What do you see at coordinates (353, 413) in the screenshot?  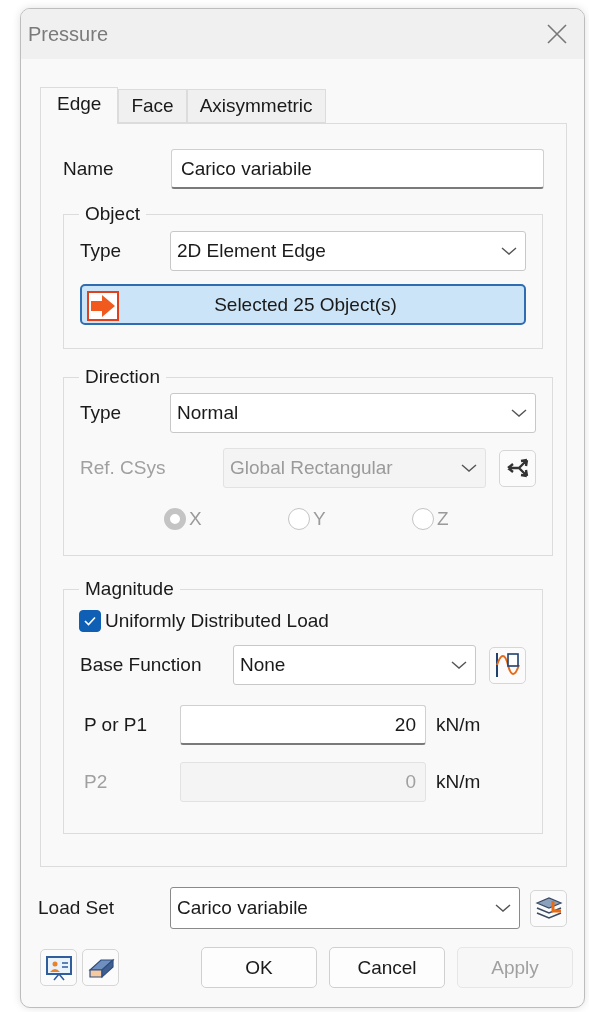 I see `type-dropdown: Normal` at bounding box center [353, 413].